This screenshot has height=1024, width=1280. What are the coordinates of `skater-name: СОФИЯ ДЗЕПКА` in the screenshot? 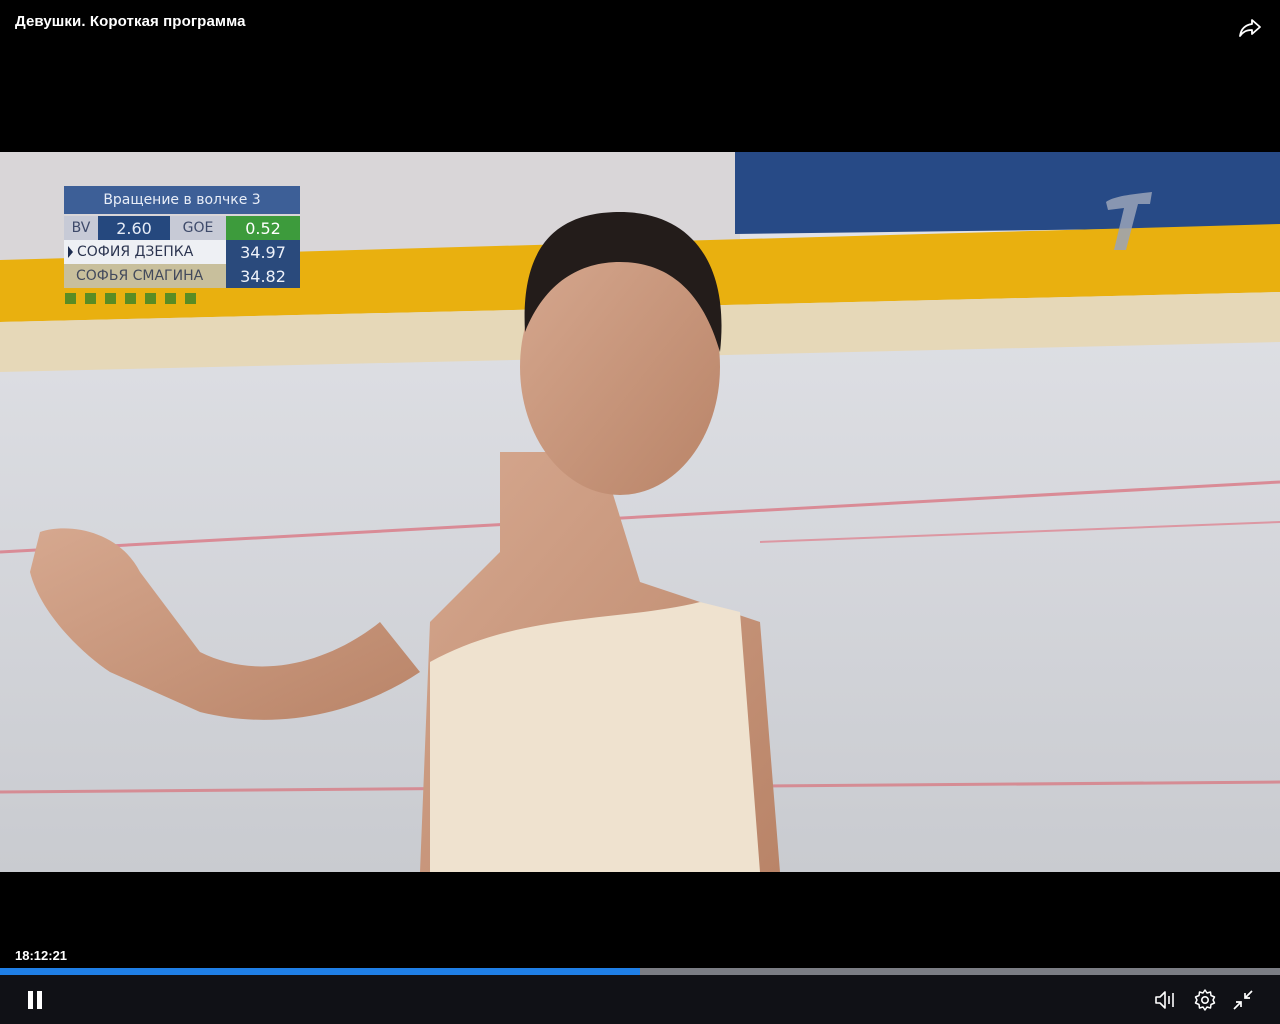 It's located at (145, 252).